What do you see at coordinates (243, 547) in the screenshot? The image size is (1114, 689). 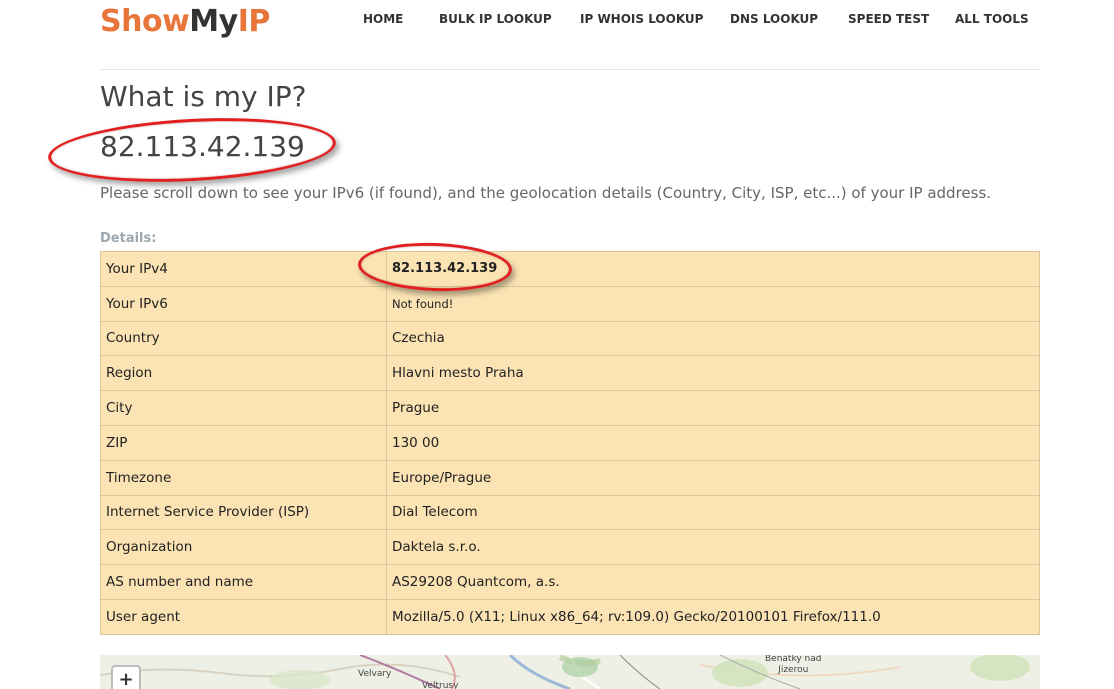 I see `row-label: Organization` at bounding box center [243, 547].